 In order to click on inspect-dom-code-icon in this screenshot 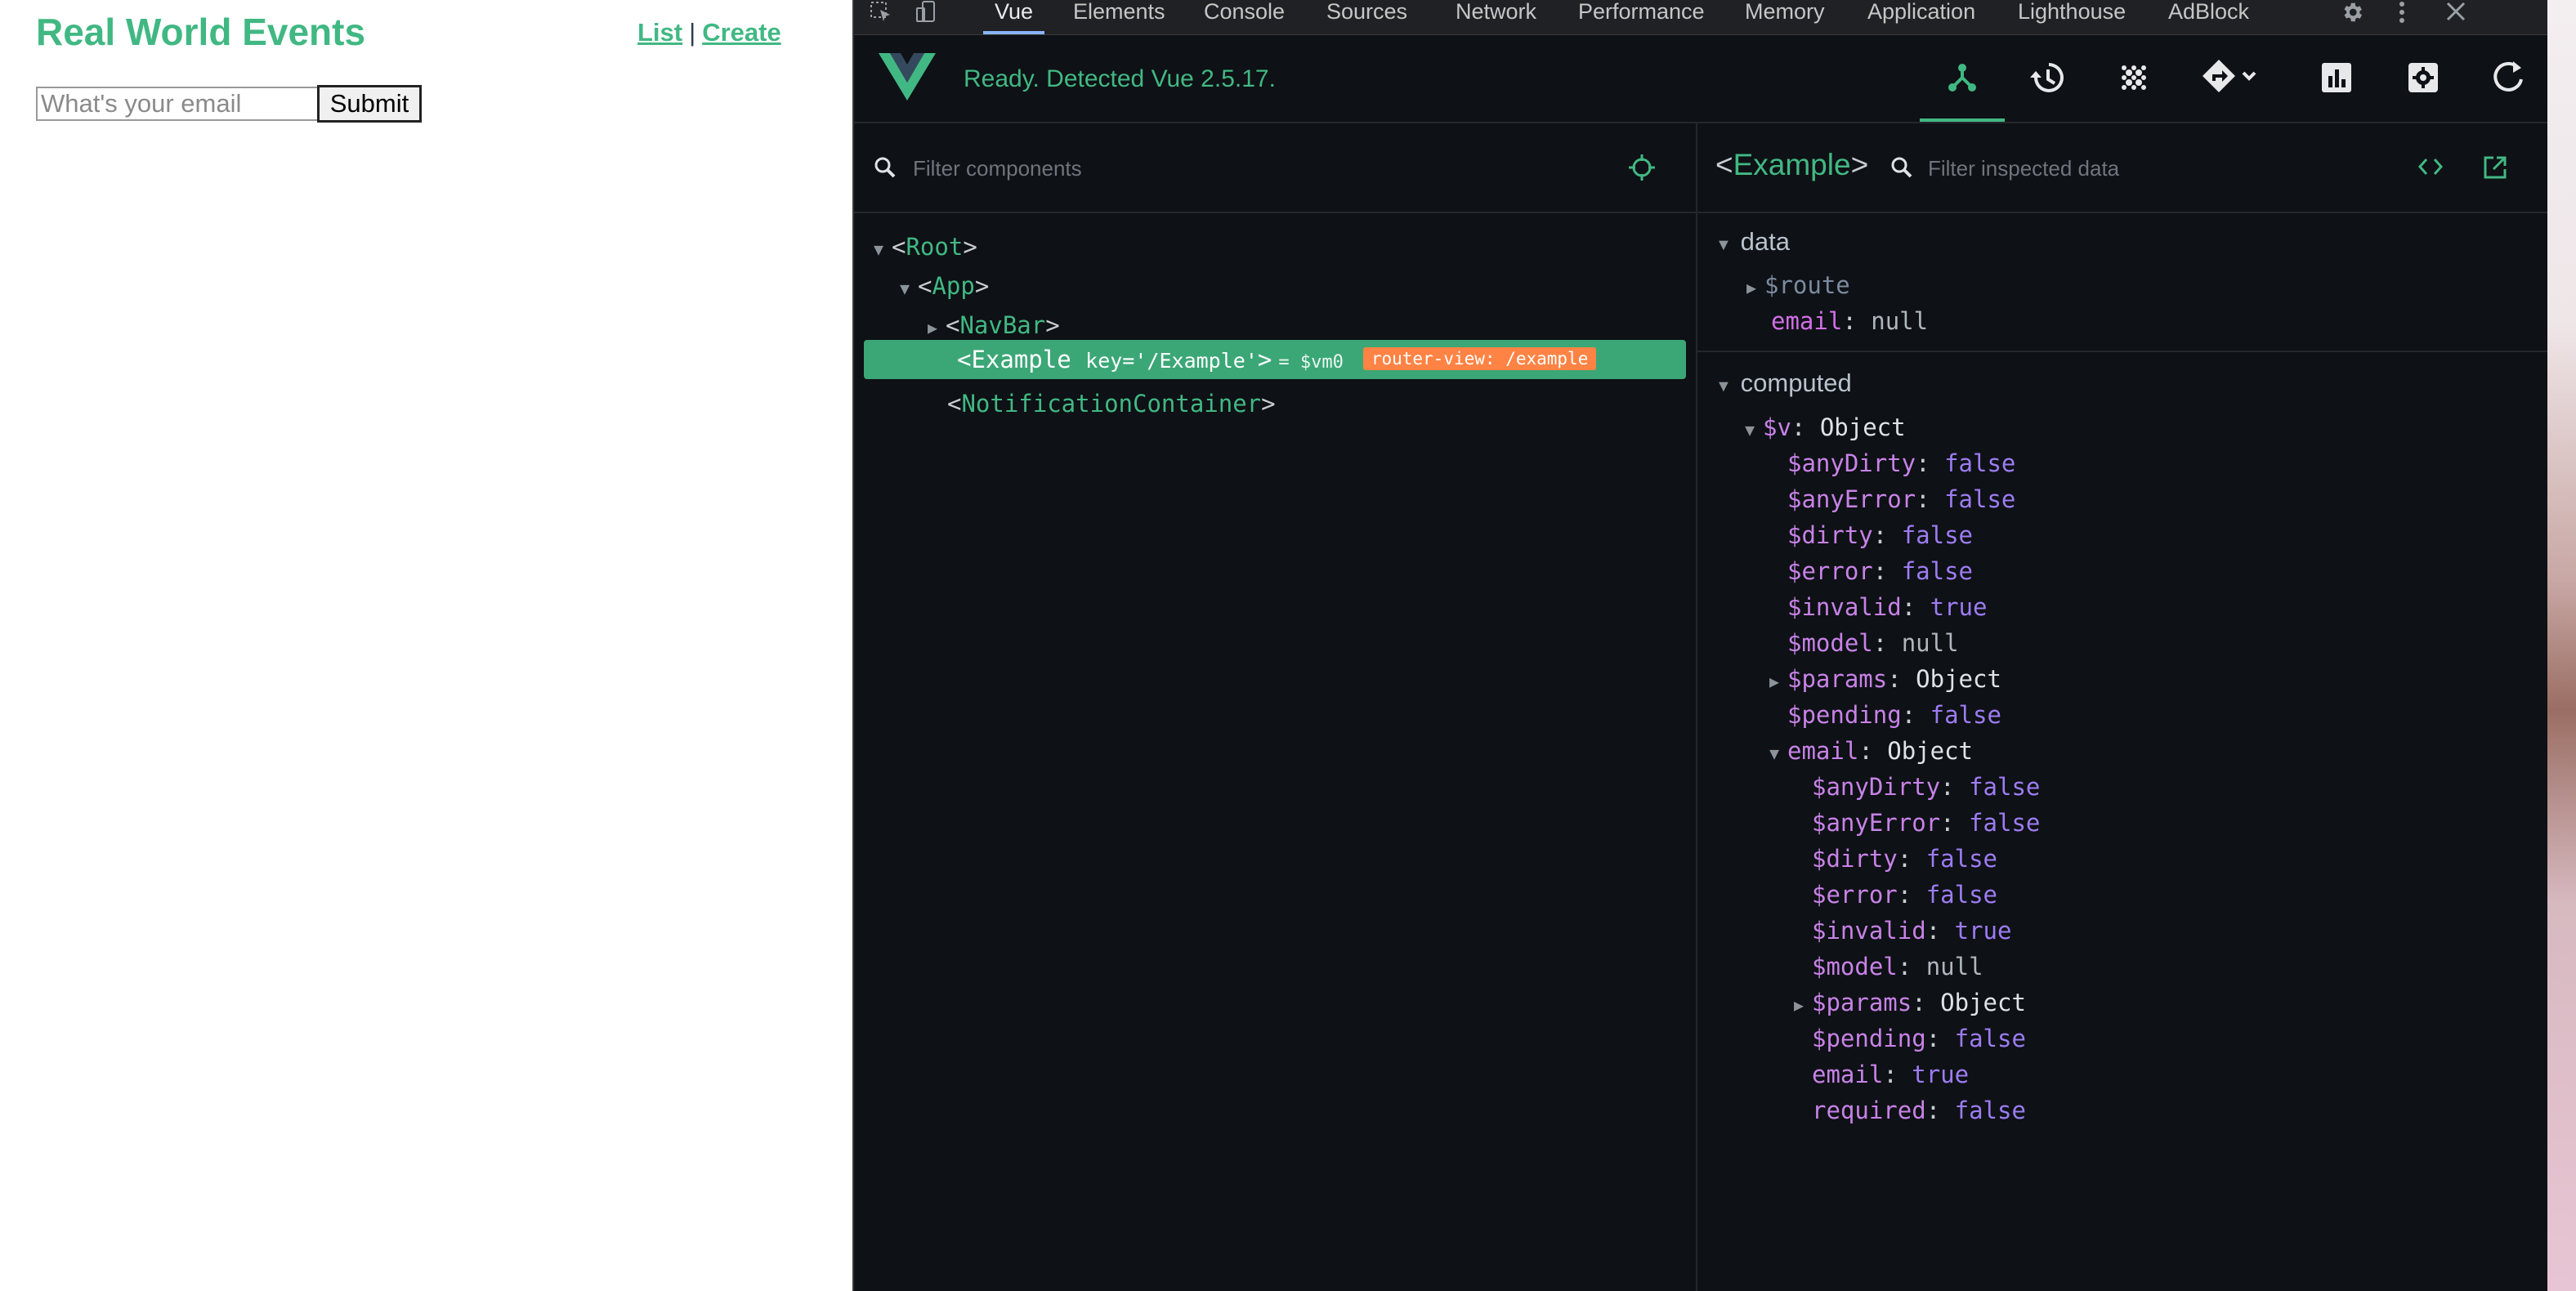, I will do `click(2430, 167)`.